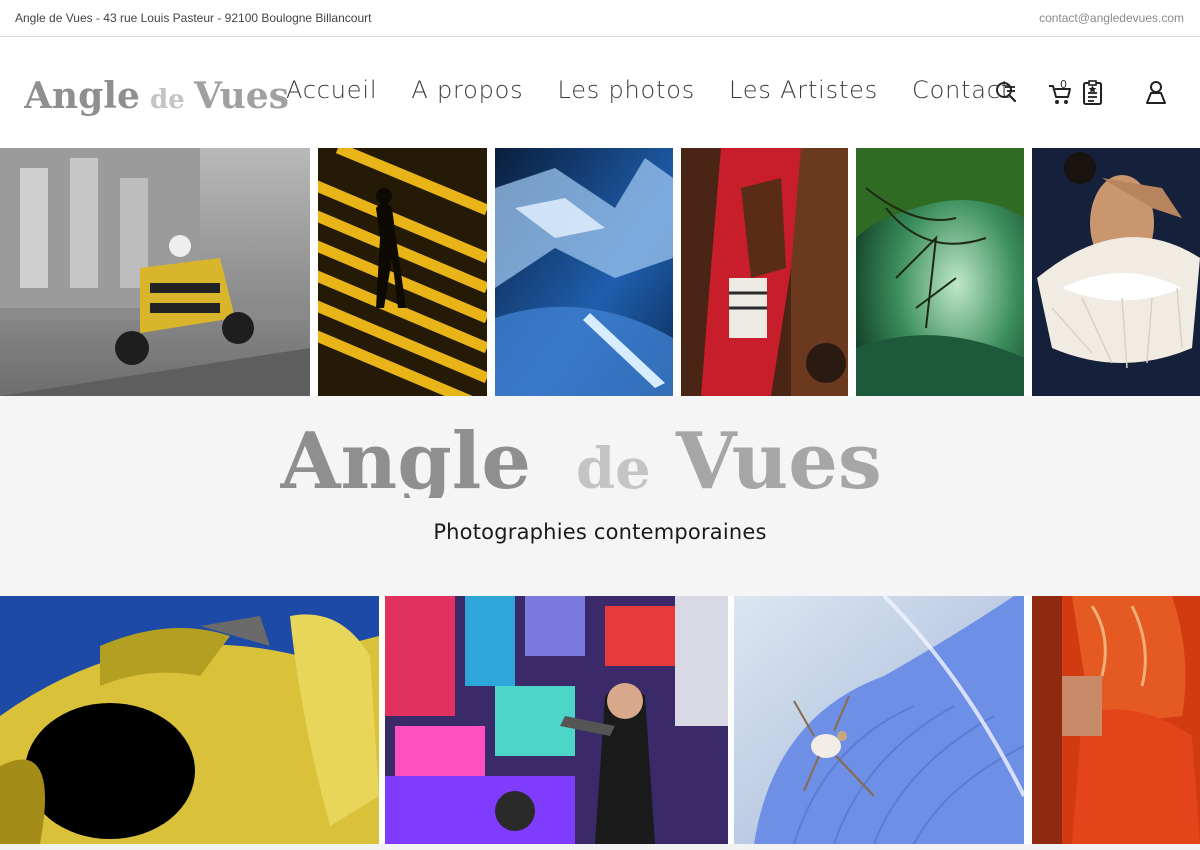 The image size is (1200, 850). What do you see at coordinates (402, 272) in the screenshot?
I see `silhouette-stairs-photo` at bounding box center [402, 272].